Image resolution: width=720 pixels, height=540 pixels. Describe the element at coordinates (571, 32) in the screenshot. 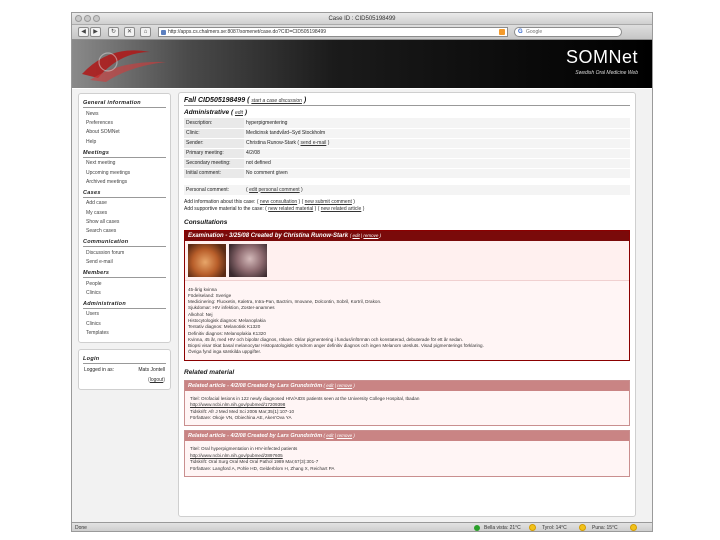

I see `search-input` at that location.